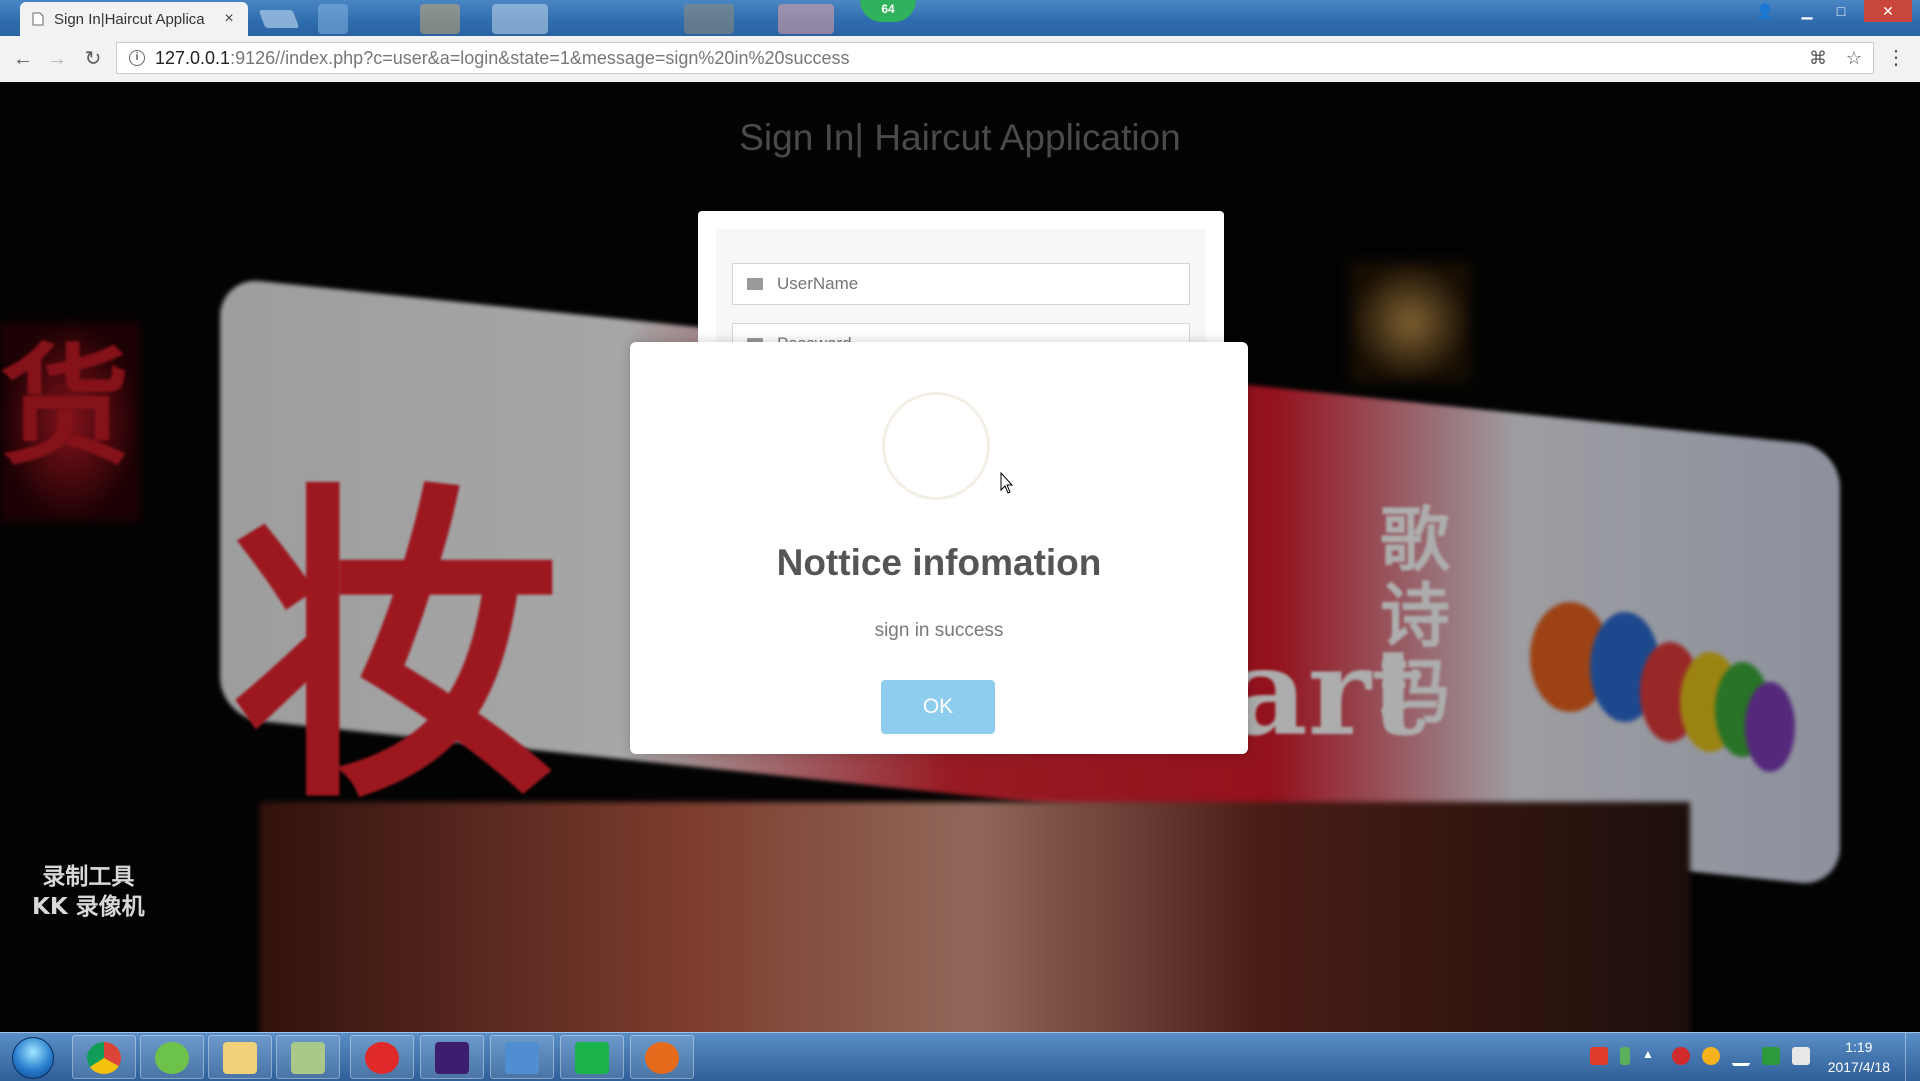 This screenshot has height=1081, width=1920. What do you see at coordinates (938, 707) in the screenshot?
I see `ok-button: OK` at bounding box center [938, 707].